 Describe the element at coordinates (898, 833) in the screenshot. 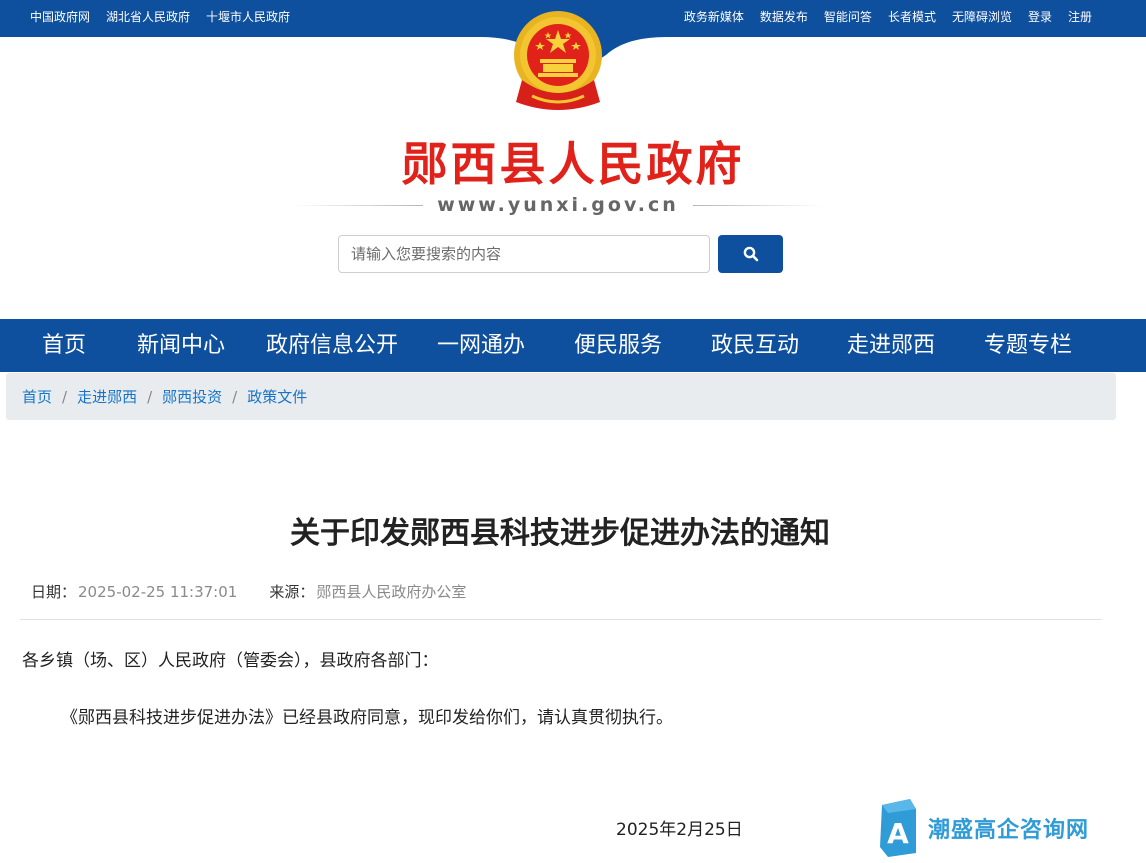

I see `svg-text: A` at that location.